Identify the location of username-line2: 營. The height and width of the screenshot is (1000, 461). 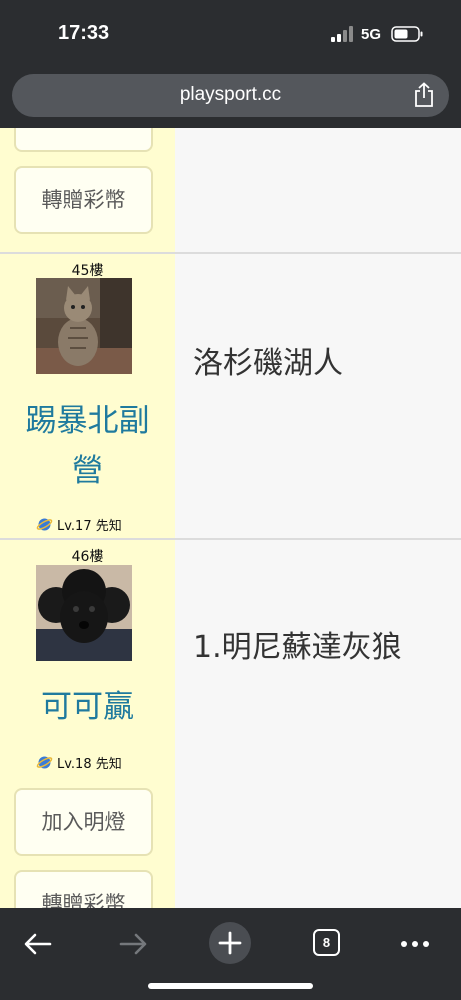
(87, 471).